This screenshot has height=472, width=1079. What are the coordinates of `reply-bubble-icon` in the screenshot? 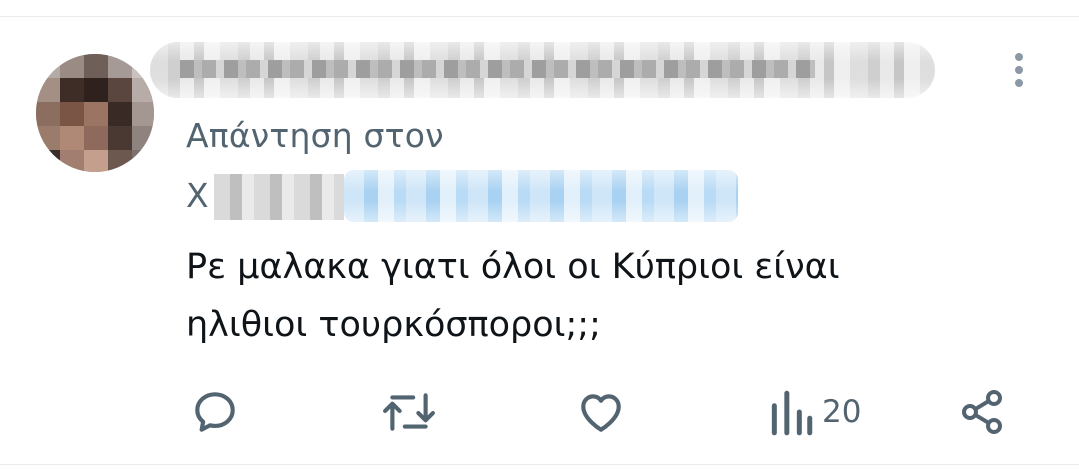 It's located at (215, 412).